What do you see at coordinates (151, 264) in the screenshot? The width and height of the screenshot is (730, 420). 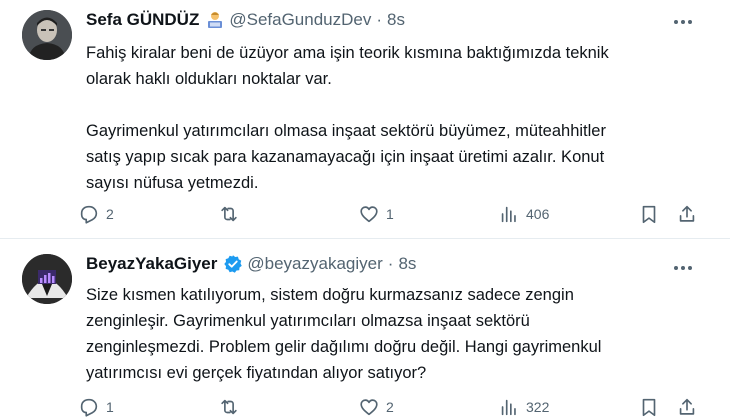 I see `author-name: BeyazYakaGiyer` at bounding box center [151, 264].